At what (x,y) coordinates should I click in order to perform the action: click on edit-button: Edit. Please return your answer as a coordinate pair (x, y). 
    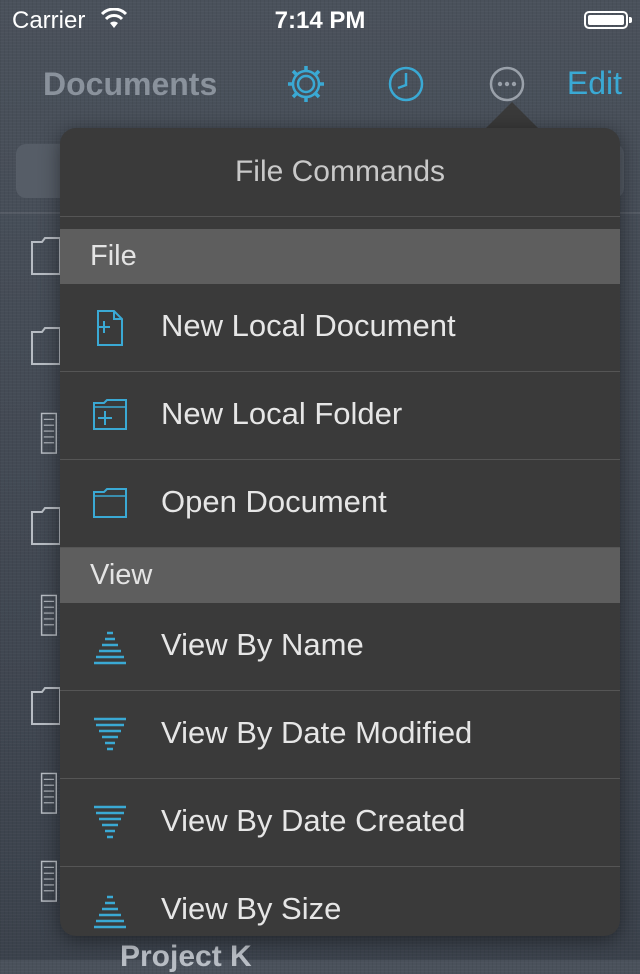
    Looking at the image, I should click on (594, 83).